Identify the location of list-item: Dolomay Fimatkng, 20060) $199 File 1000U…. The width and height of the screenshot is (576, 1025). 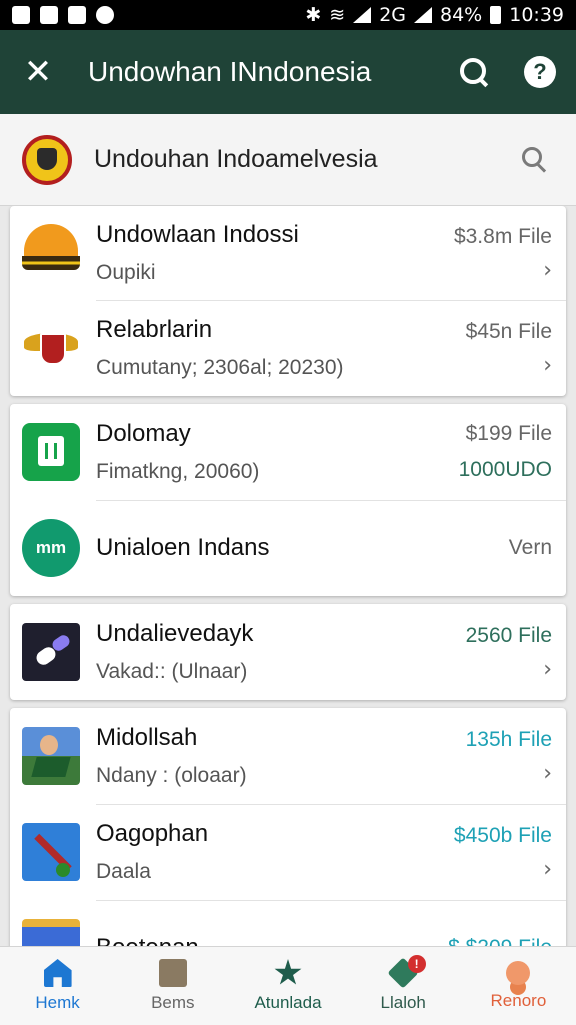
(288, 452).